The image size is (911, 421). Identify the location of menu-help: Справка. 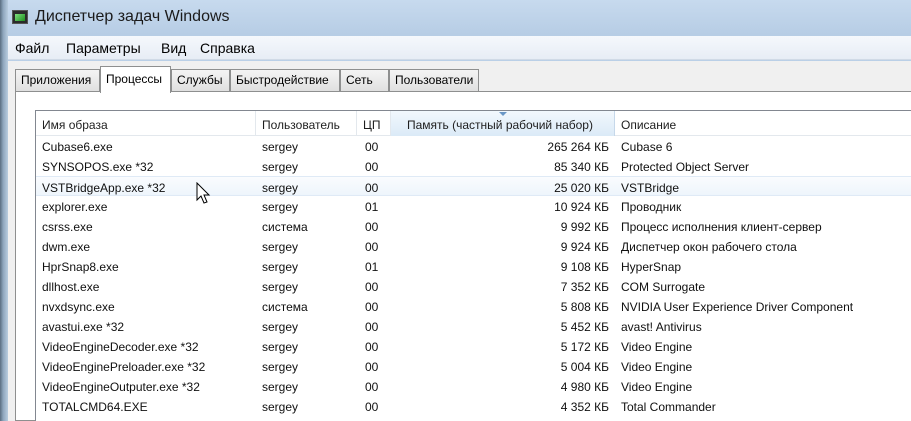
(227, 48).